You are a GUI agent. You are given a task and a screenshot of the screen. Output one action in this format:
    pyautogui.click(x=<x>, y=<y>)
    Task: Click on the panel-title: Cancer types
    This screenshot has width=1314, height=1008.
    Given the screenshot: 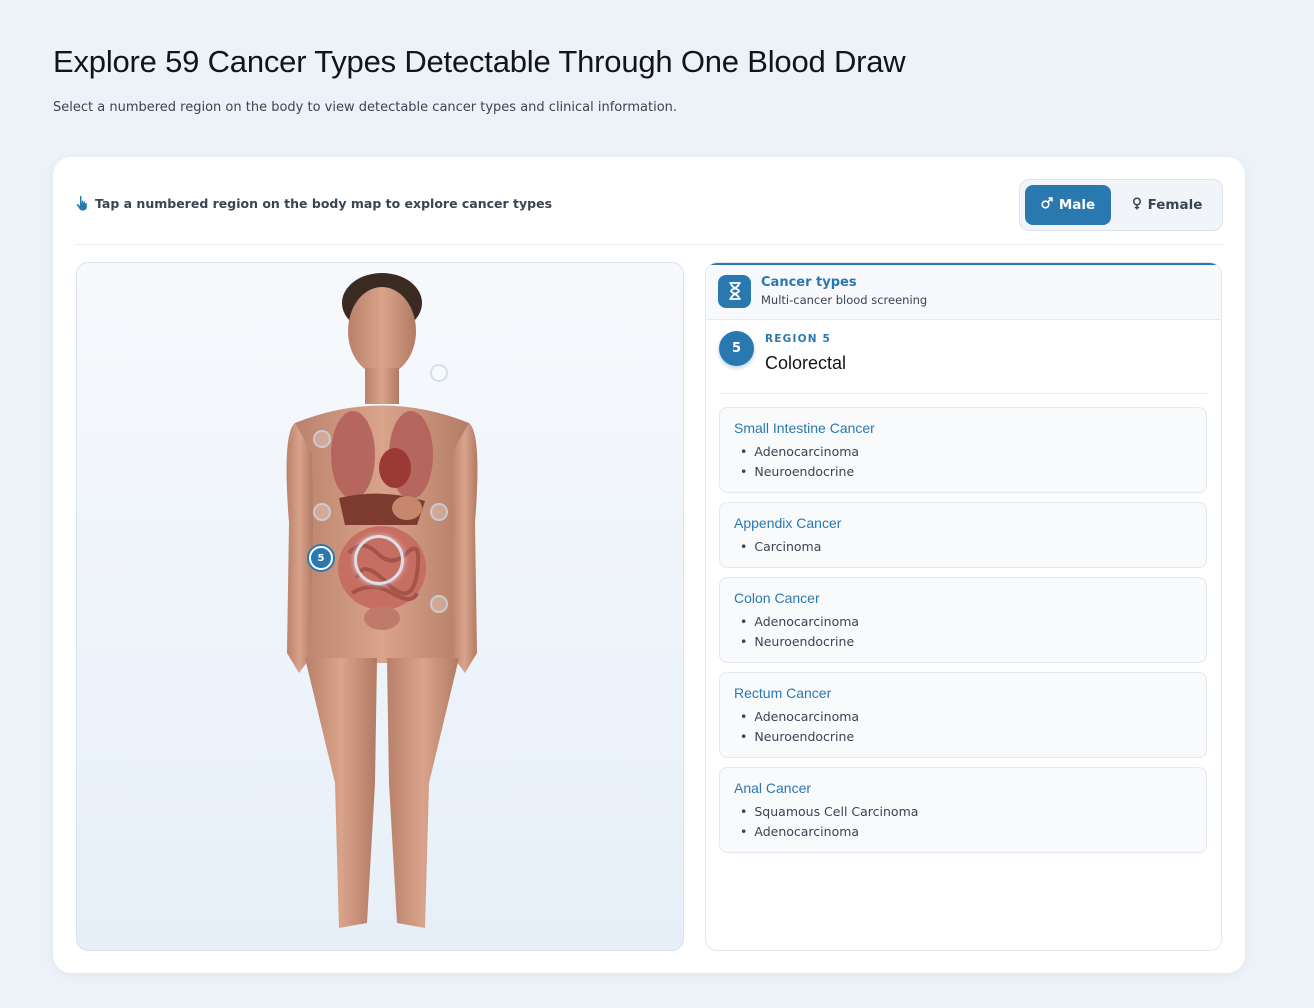 What is the action you would take?
    pyautogui.click(x=809, y=282)
    